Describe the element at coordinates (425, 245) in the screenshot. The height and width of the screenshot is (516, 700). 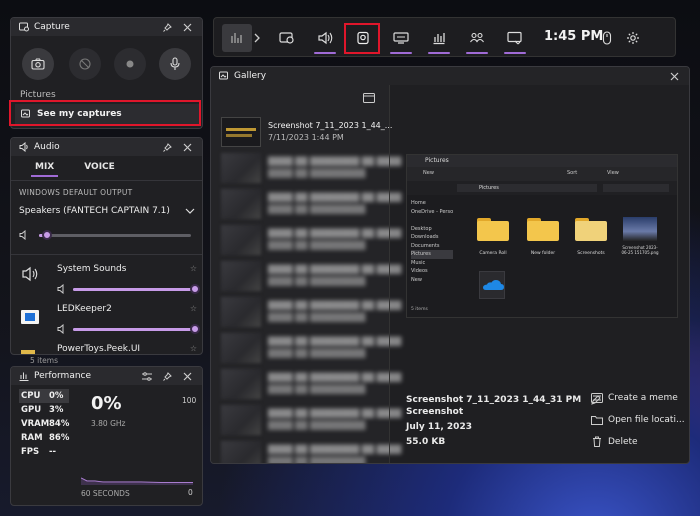
I see `preview-sidebar-item: Documents` at that location.